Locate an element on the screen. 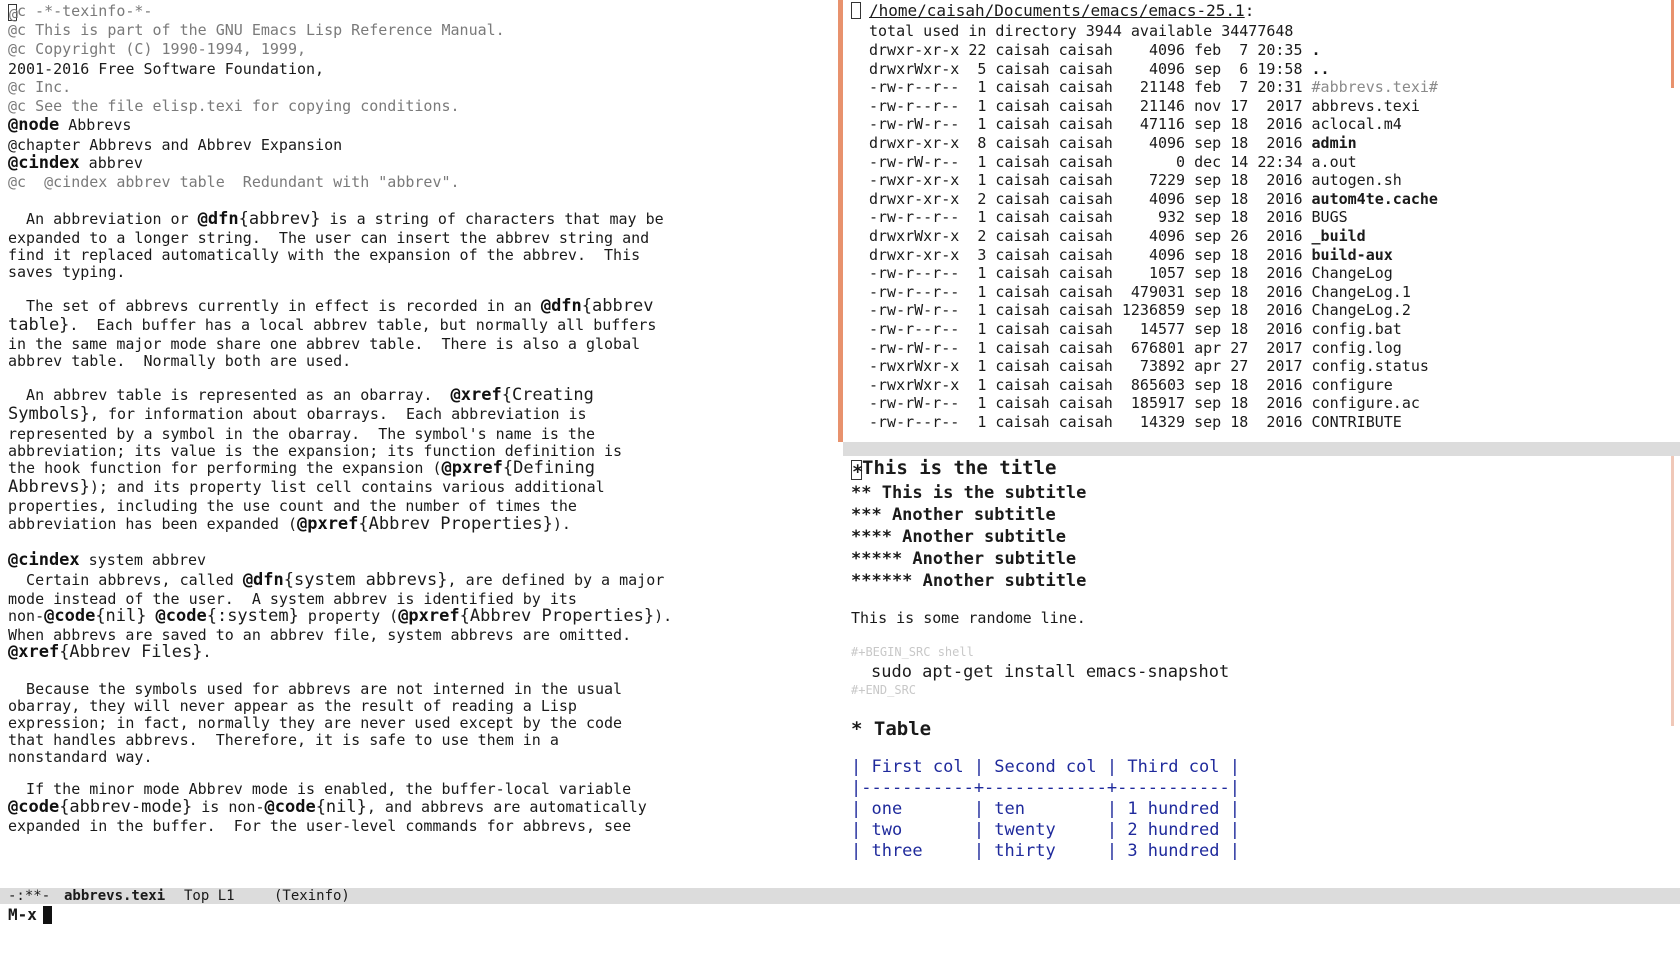 This screenshot has width=1680, height=968. org-begin-src: #+BEGIN_SRC shell is located at coordinates (912, 652).